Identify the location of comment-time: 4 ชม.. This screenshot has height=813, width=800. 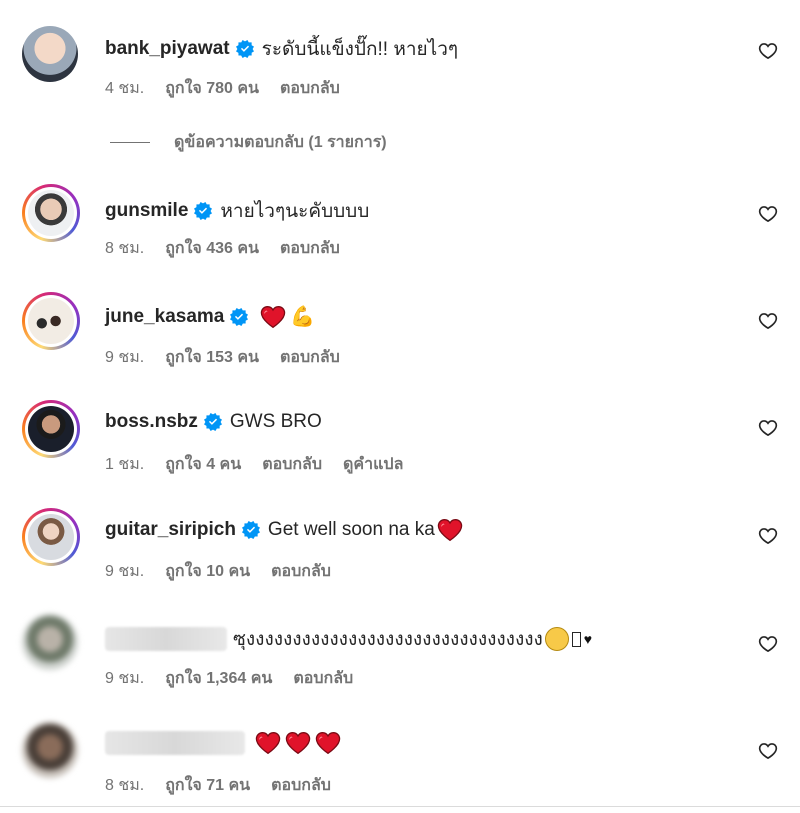
(124, 88).